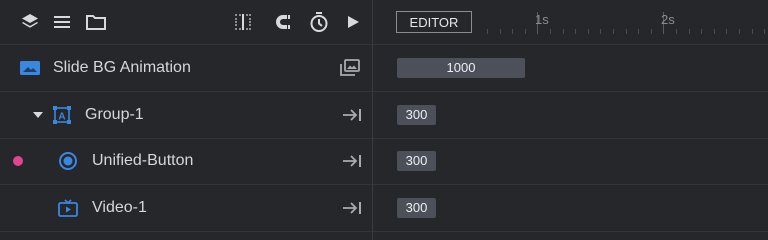  I want to click on layer-name: Slide BG Animation, so click(122, 67).